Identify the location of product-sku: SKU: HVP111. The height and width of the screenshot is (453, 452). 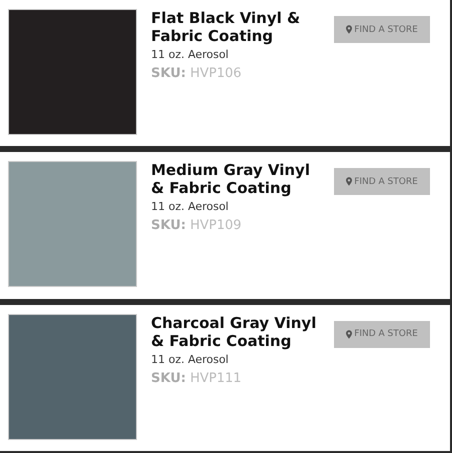
(196, 378).